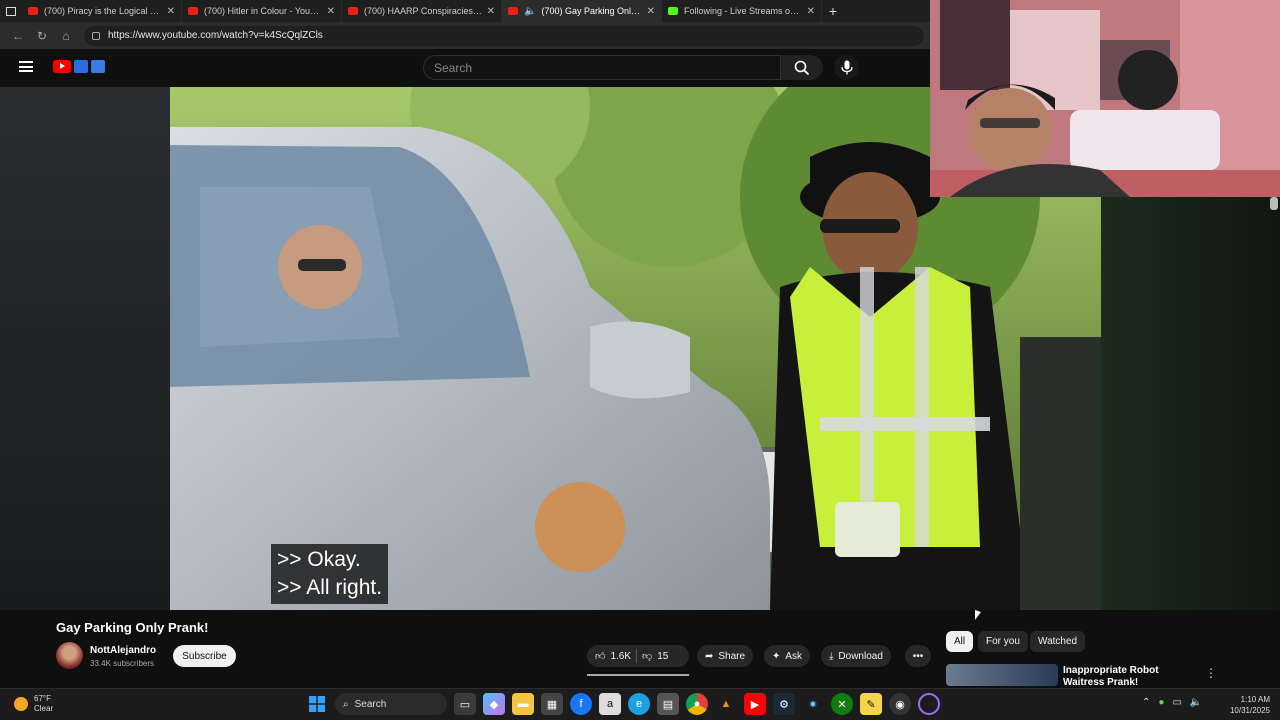  What do you see at coordinates (1190, 403) in the screenshot?
I see `ambient-right` at bounding box center [1190, 403].